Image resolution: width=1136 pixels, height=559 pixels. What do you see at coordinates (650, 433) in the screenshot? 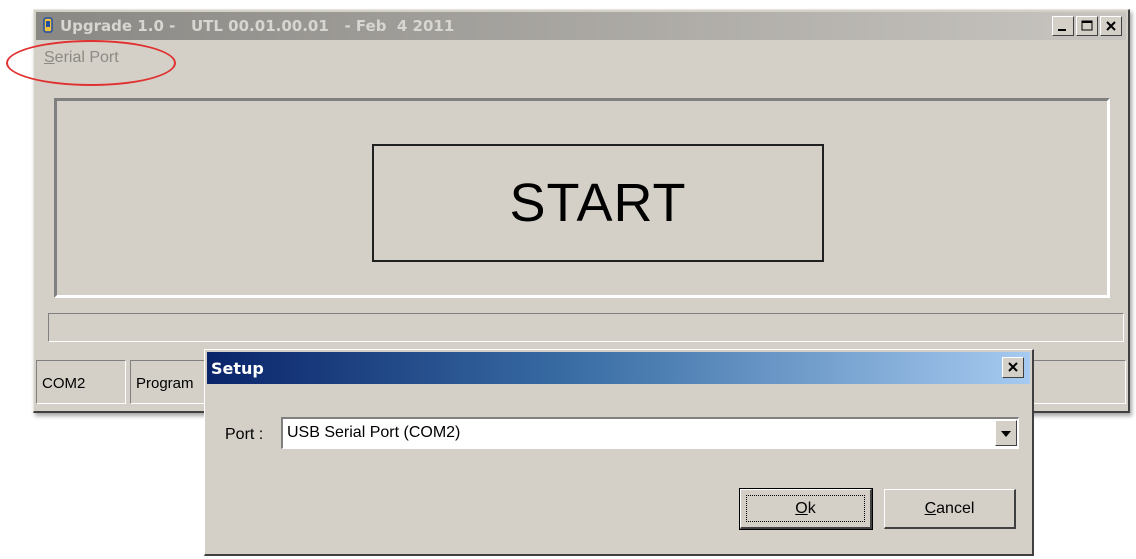
I see `port-select: USB Serial Port (COM2)` at bounding box center [650, 433].